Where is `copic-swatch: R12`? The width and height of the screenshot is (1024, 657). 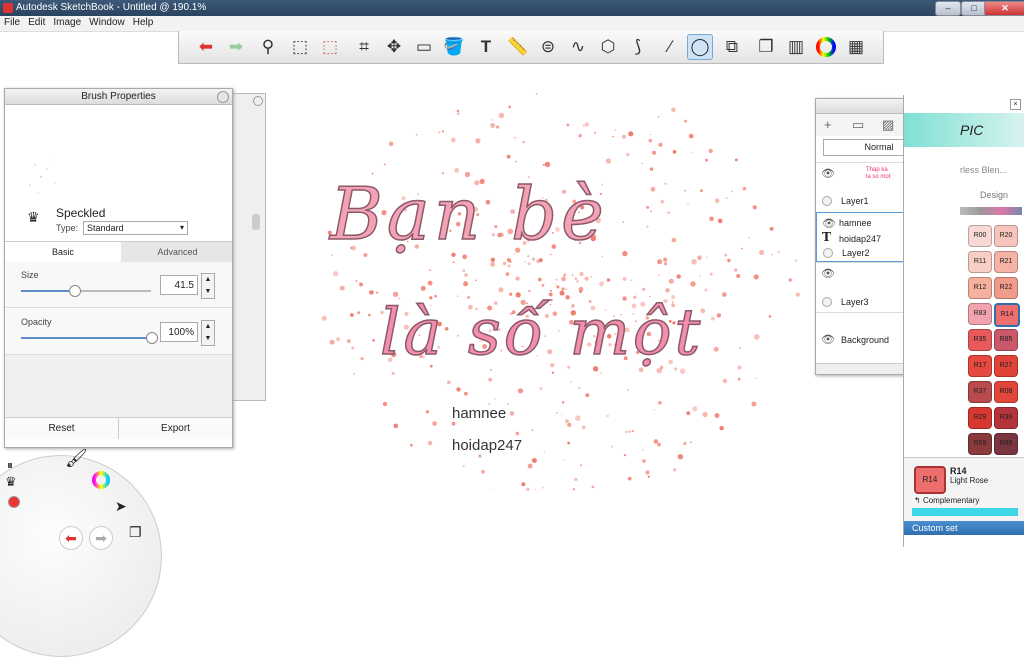 copic-swatch: R12 is located at coordinates (980, 288).